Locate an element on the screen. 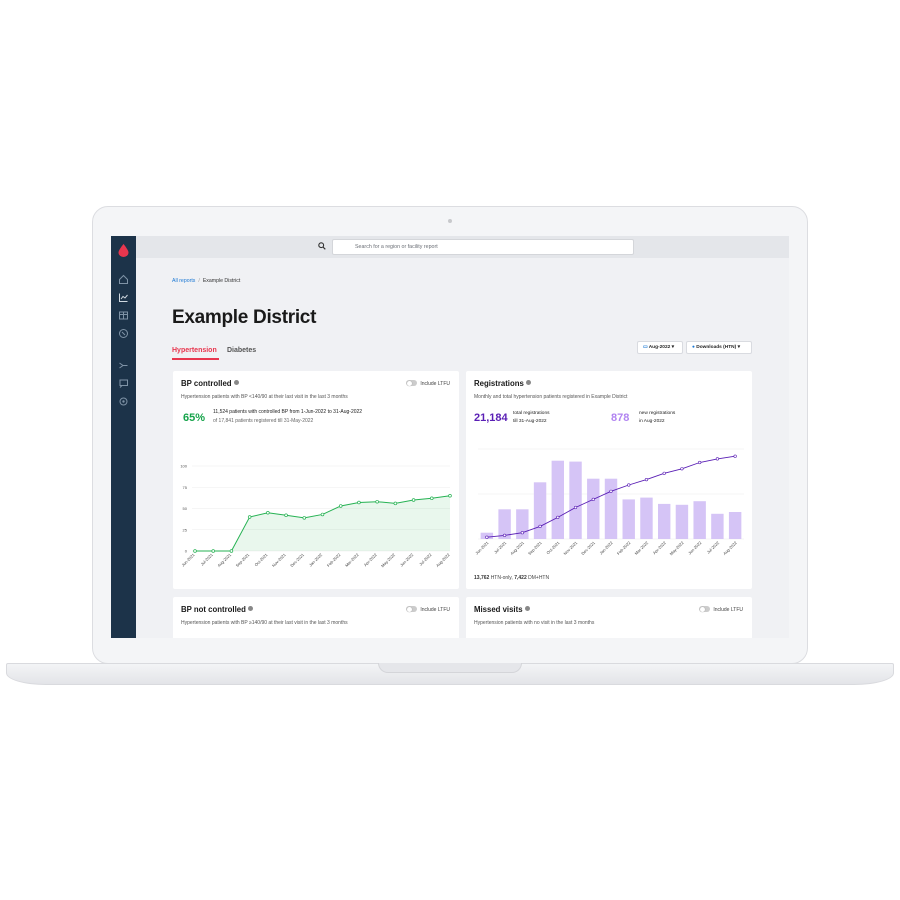 Image resolution: width=900 pixels, height=900 pixels. x-tick-label: Jun-2021 is located at coordinates (188, 560).